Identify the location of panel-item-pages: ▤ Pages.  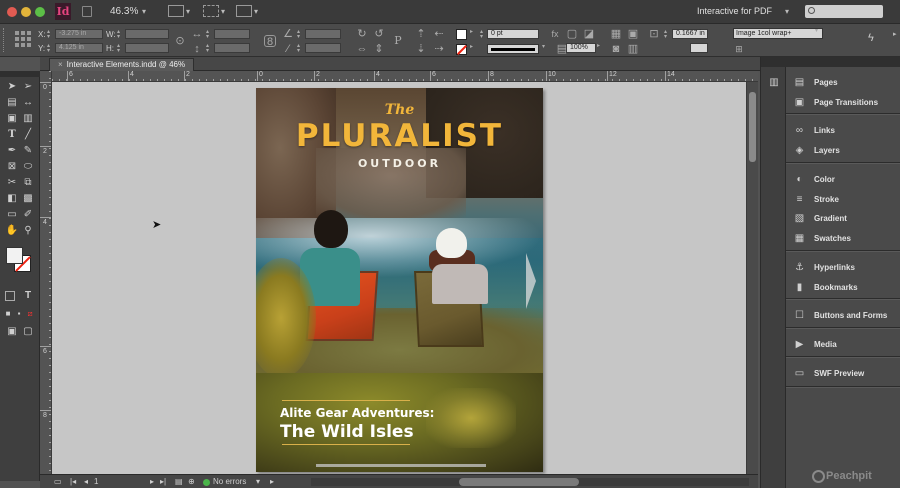
(843, 83).